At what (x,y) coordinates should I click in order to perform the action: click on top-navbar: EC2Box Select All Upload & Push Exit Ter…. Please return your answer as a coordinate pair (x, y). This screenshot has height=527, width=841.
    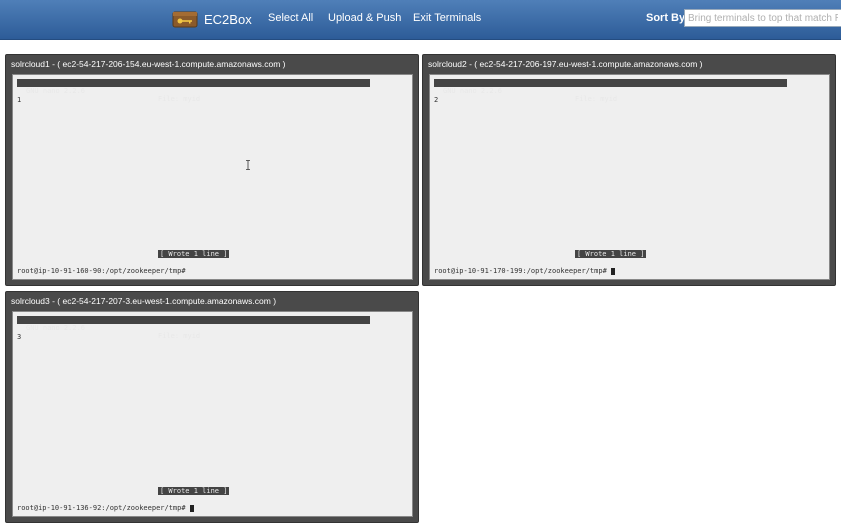
    Looking at the image, I should click on (420, 20).